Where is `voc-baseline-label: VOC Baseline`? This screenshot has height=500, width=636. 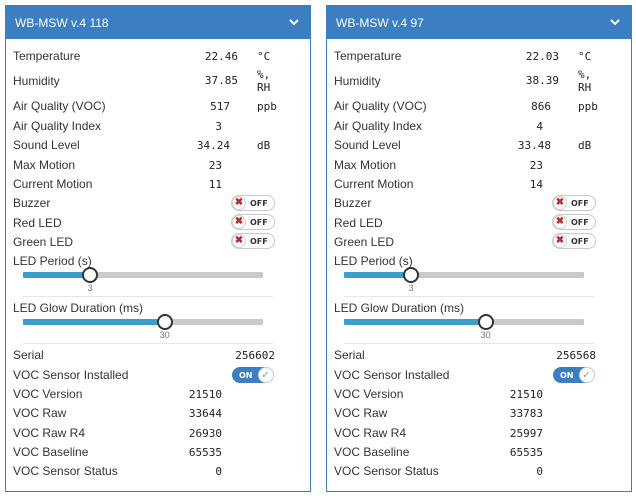
voc-baseline-label: VOC Baseline is located at coordinates (51, 452).